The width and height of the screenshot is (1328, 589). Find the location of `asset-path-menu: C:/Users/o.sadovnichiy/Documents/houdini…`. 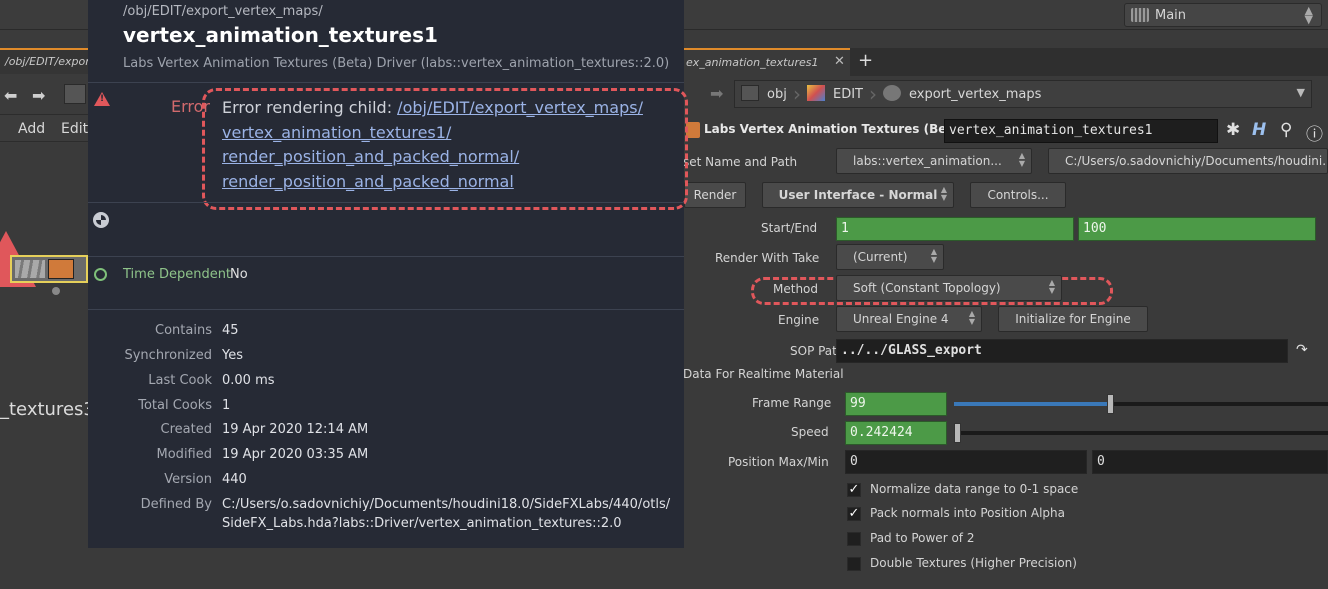

asset-path-menu: C:/Users/o.sadovnichiy/Documents/houdini… is located at coordinates (1188, 161).